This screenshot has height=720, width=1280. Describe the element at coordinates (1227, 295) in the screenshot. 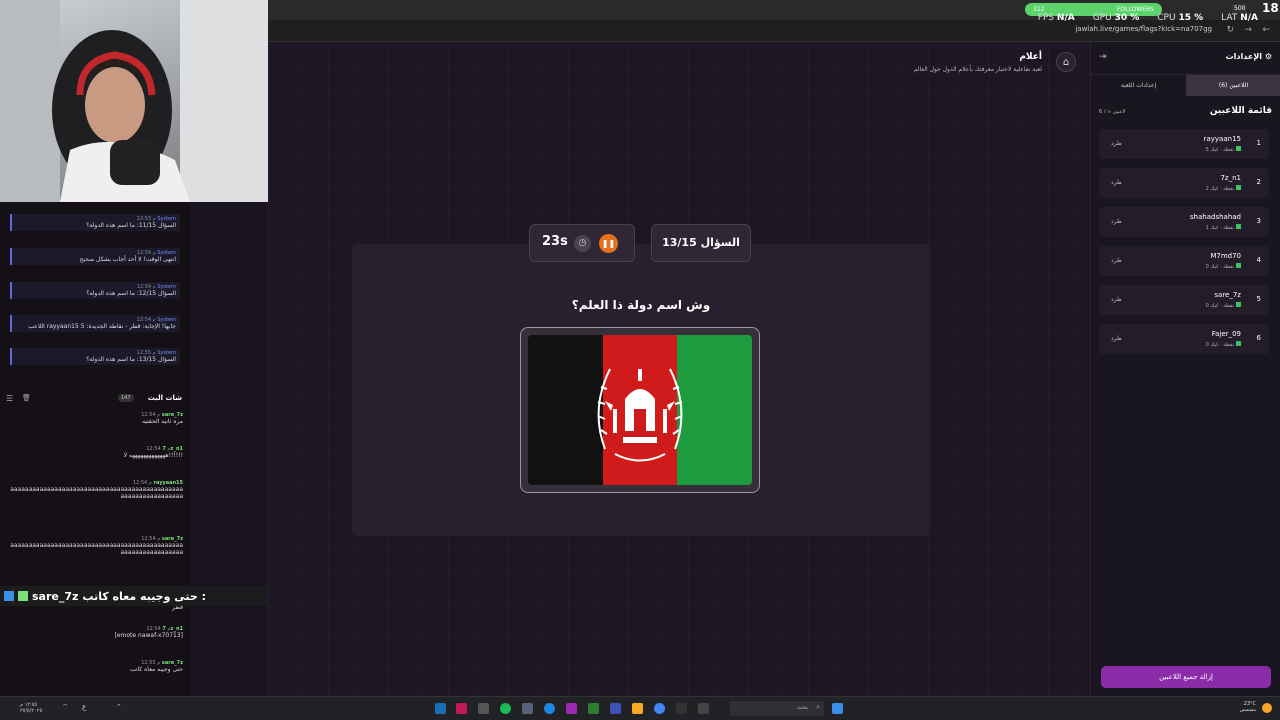

I see `player-name: sare_7z` at that location.